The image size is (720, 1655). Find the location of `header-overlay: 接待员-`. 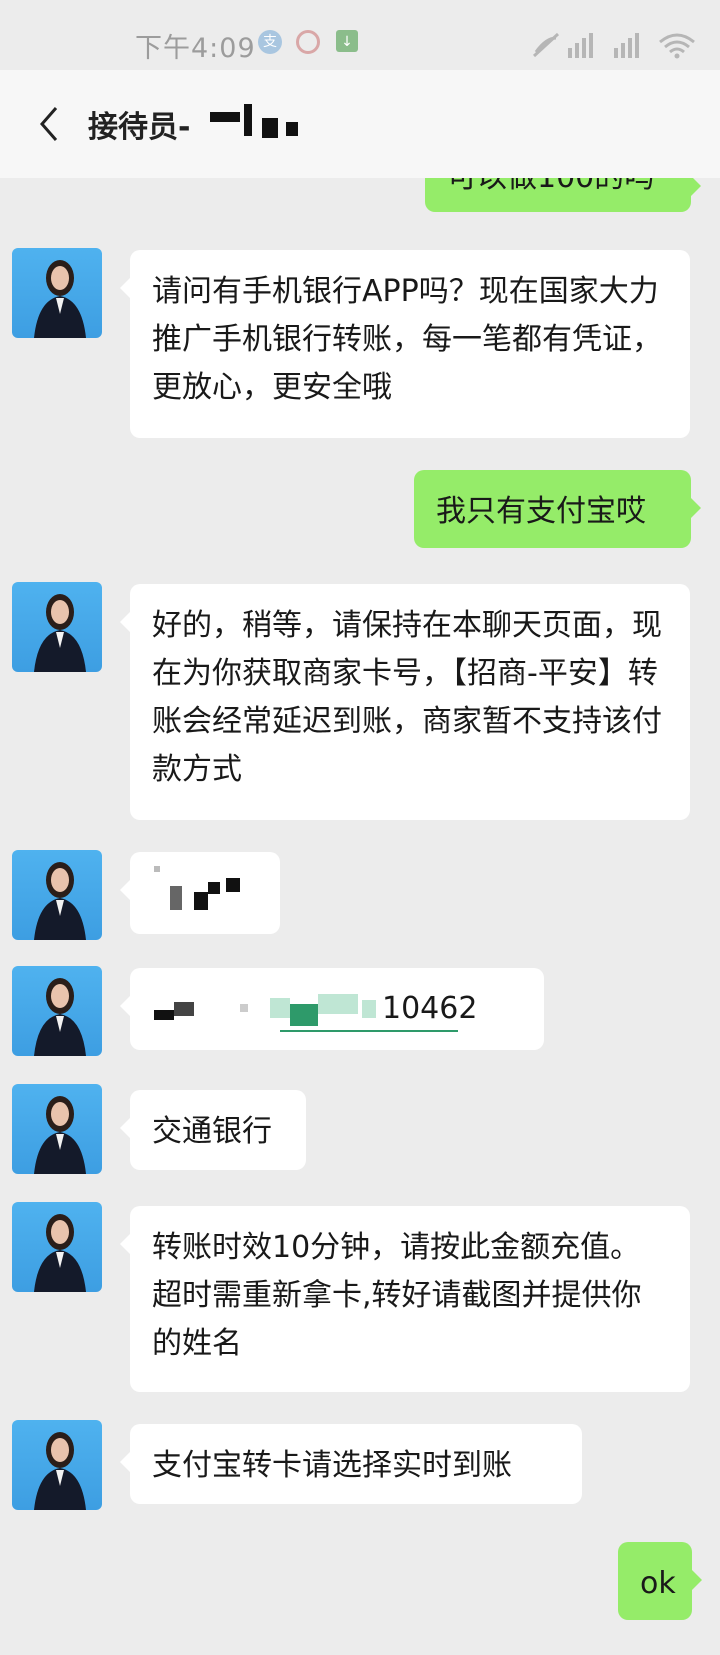

header-overlay: 接待员- is located at coordinates (360, 124).